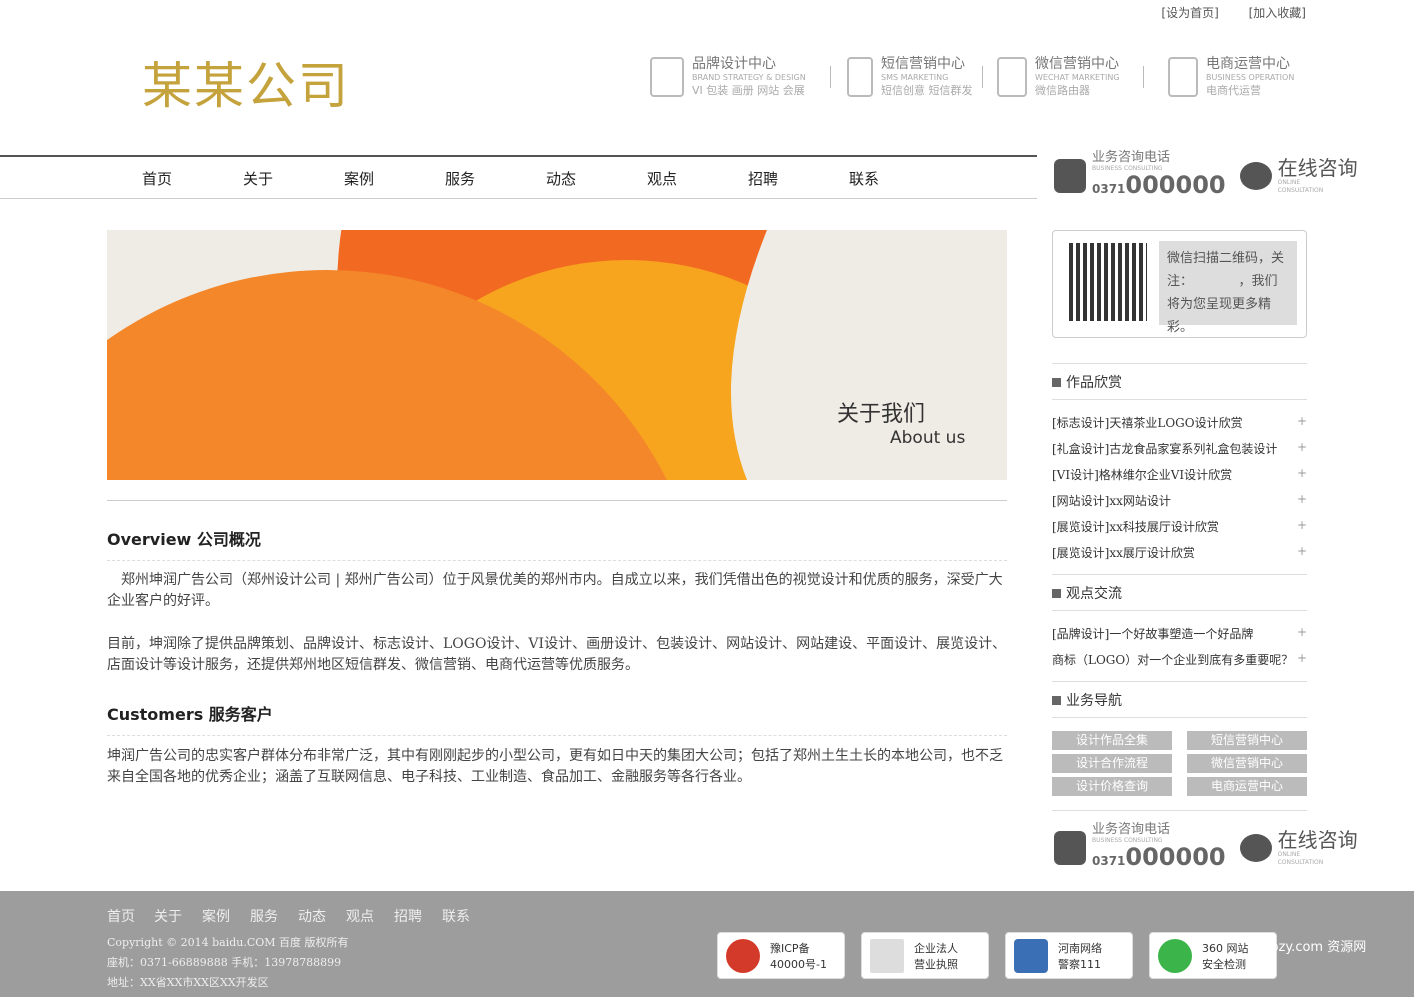 The width and height of the screenshot is (1414, 997). What do you see at coordinates (157, 178) in the screenshot?
I see `nav-home: 首页` at bounding box center [157, 178].